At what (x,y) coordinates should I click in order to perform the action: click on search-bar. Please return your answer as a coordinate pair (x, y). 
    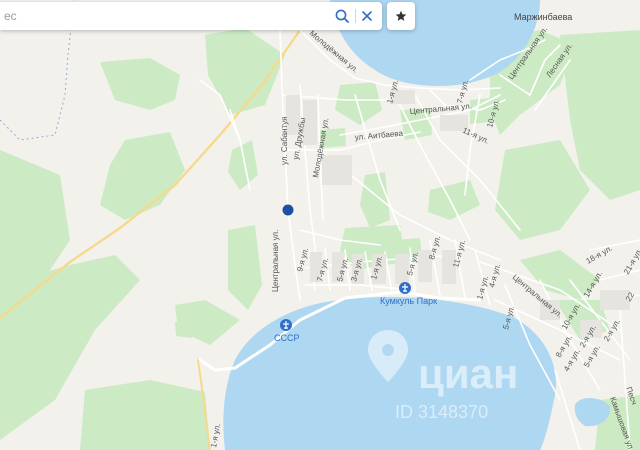
    Looking at the image, I should click on (191, 16).